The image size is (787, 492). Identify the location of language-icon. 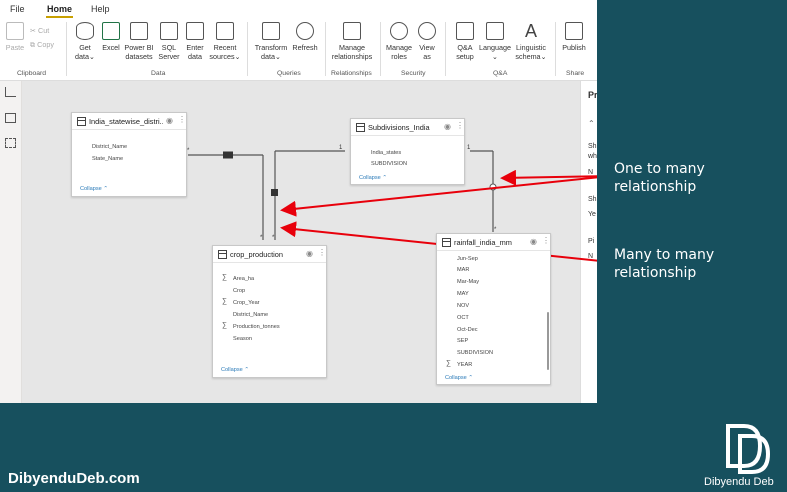
(495, 31).